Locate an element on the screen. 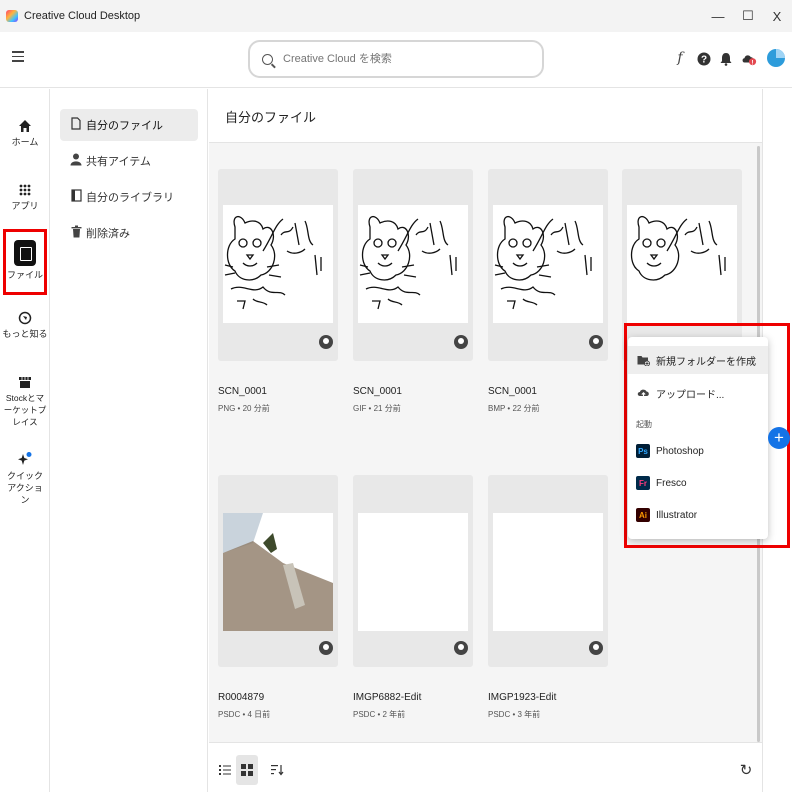 The height and width of the screenshot is (792, 792). title-bar: Creative Cloud Desktop — ☐ X is located at coordinates (396, 16).